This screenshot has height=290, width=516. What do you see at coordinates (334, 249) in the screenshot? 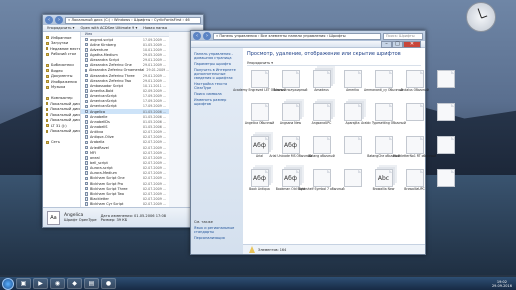
I see `status-bar: Элементов: 164` at bounding box center [334, 249].